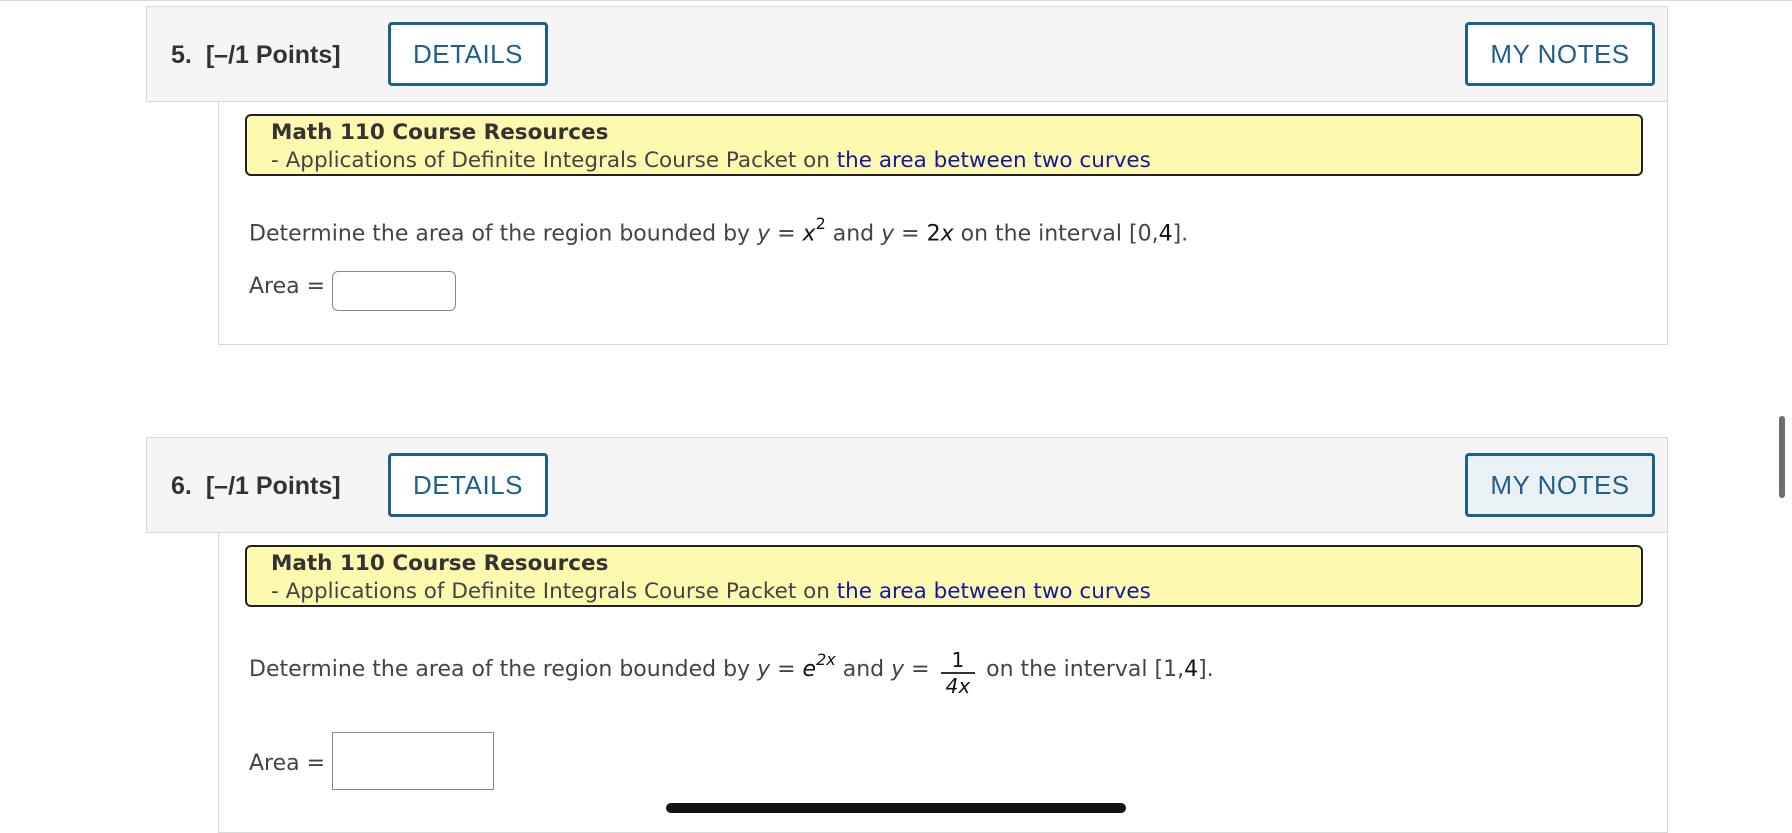  I want to click on question-number: 5., so click(181, 55).